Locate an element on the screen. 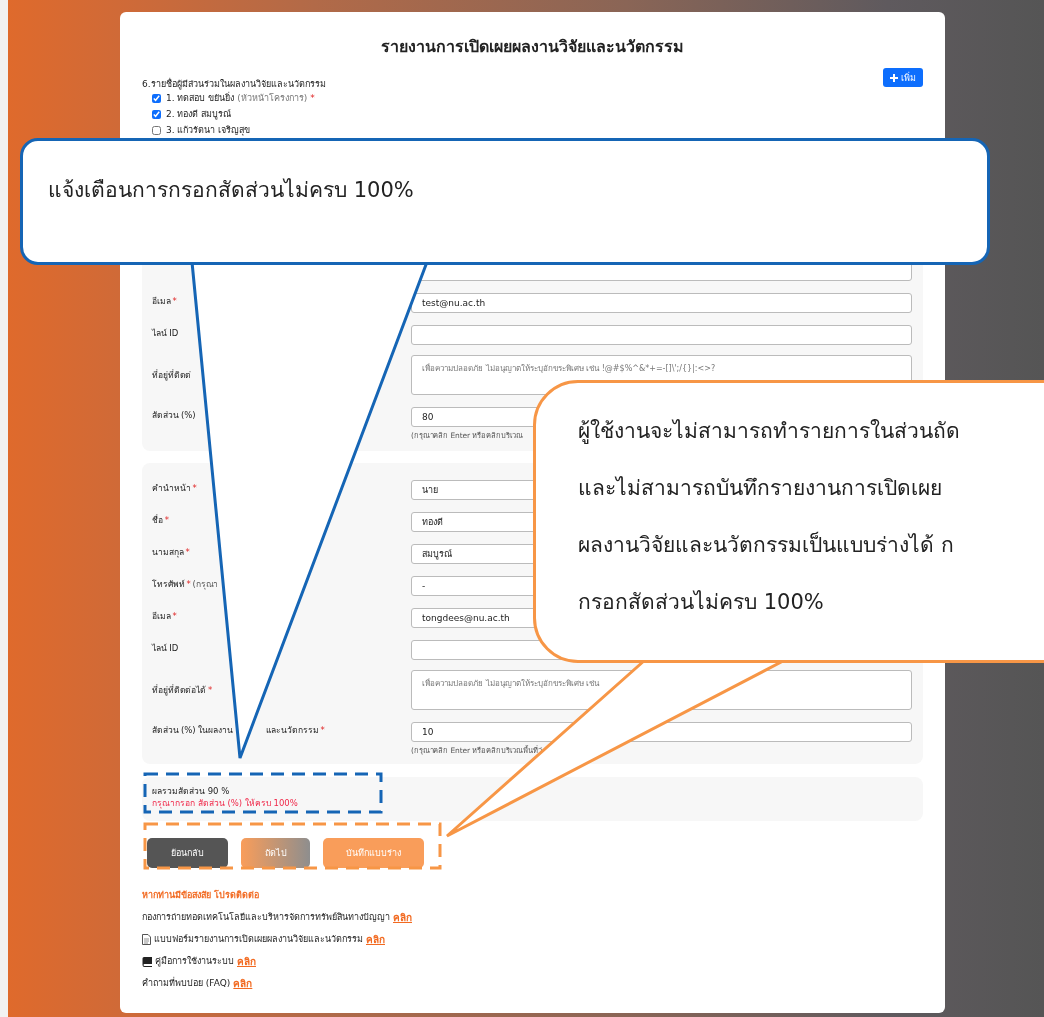 The height and width of the screenshot is (1017, 1044). contact-text: แบบฟอร์มรายงานการเปิดเผยผลงานวิจัยและนวัตกรรม is located at coordinates (258, 939).